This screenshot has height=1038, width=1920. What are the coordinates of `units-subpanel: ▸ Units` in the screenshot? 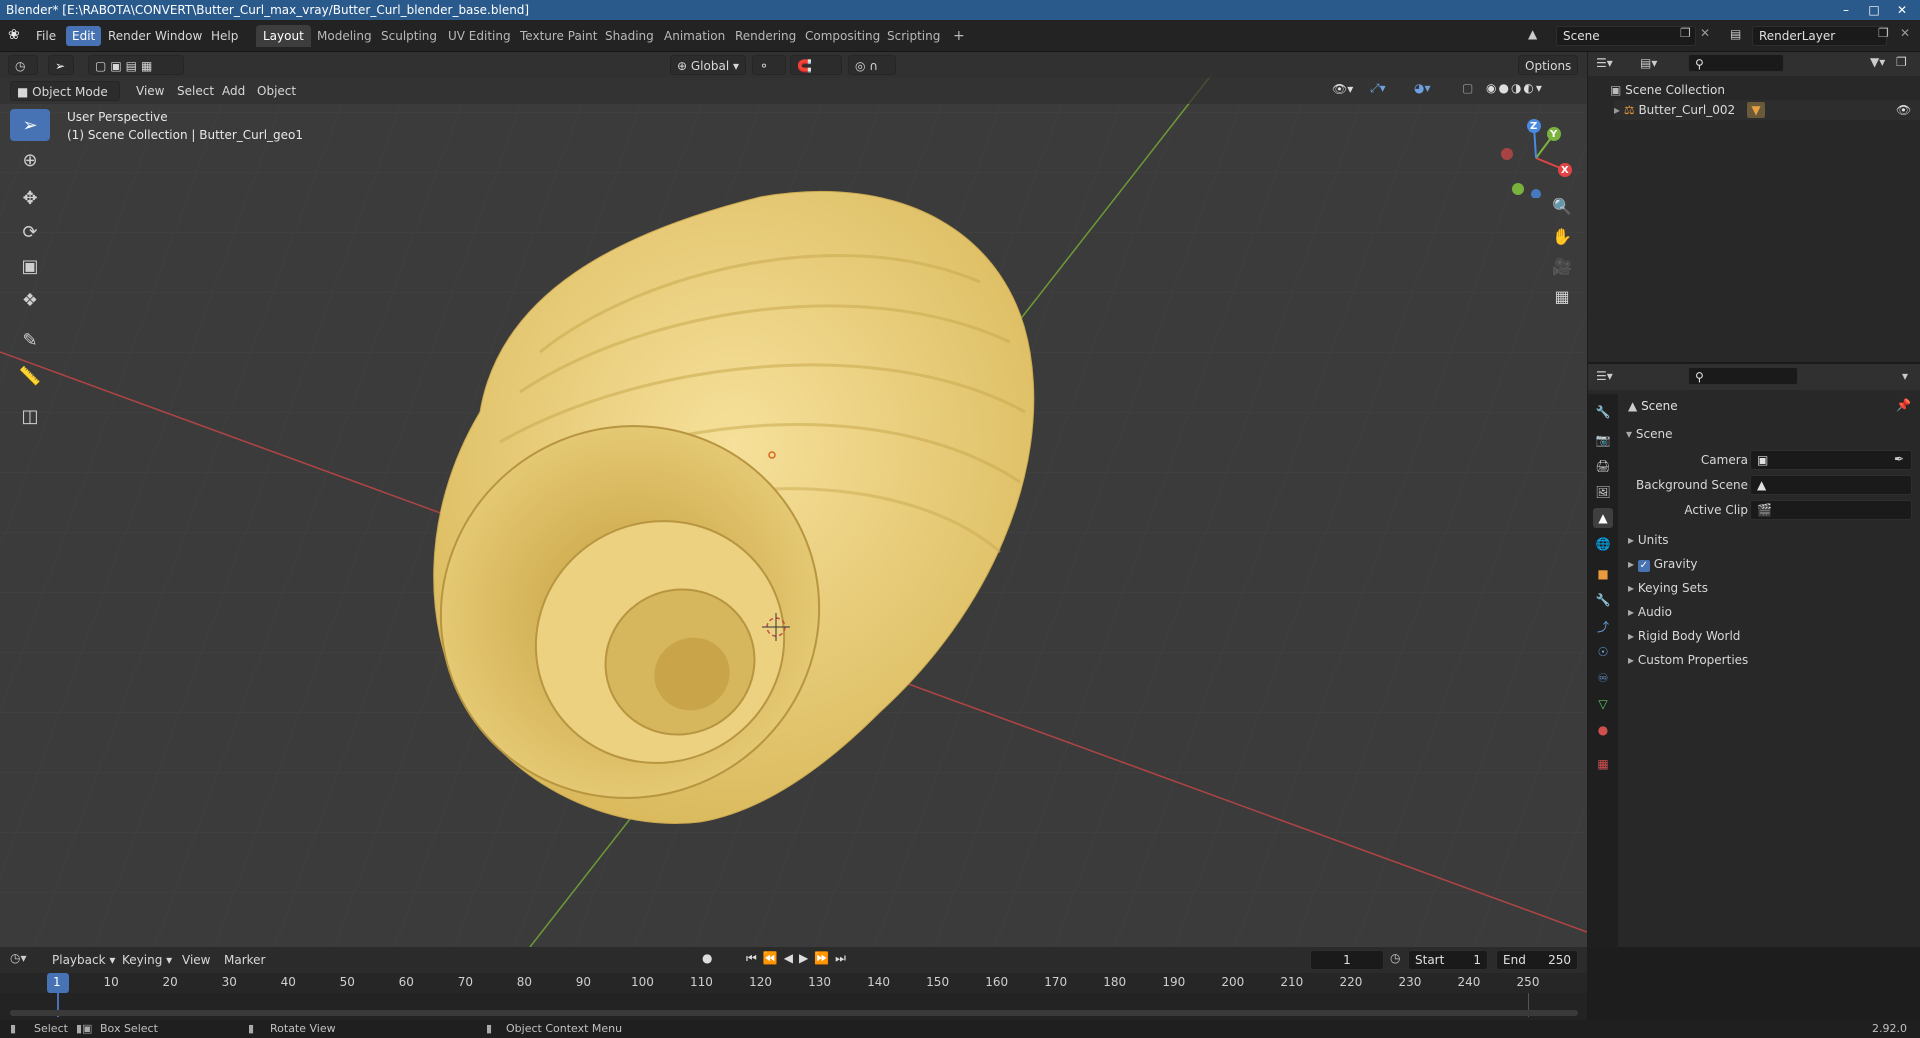 It's located at (1648, 540).